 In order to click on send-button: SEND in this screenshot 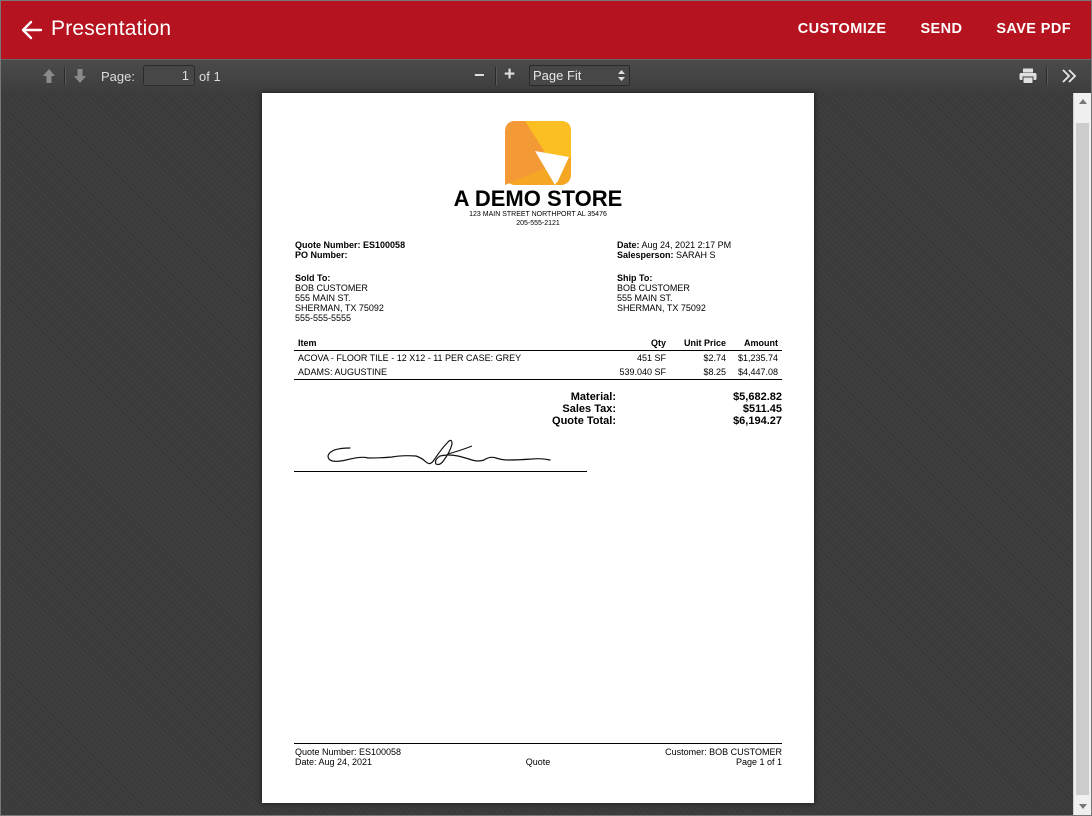, I will do `click(941, 29)`.